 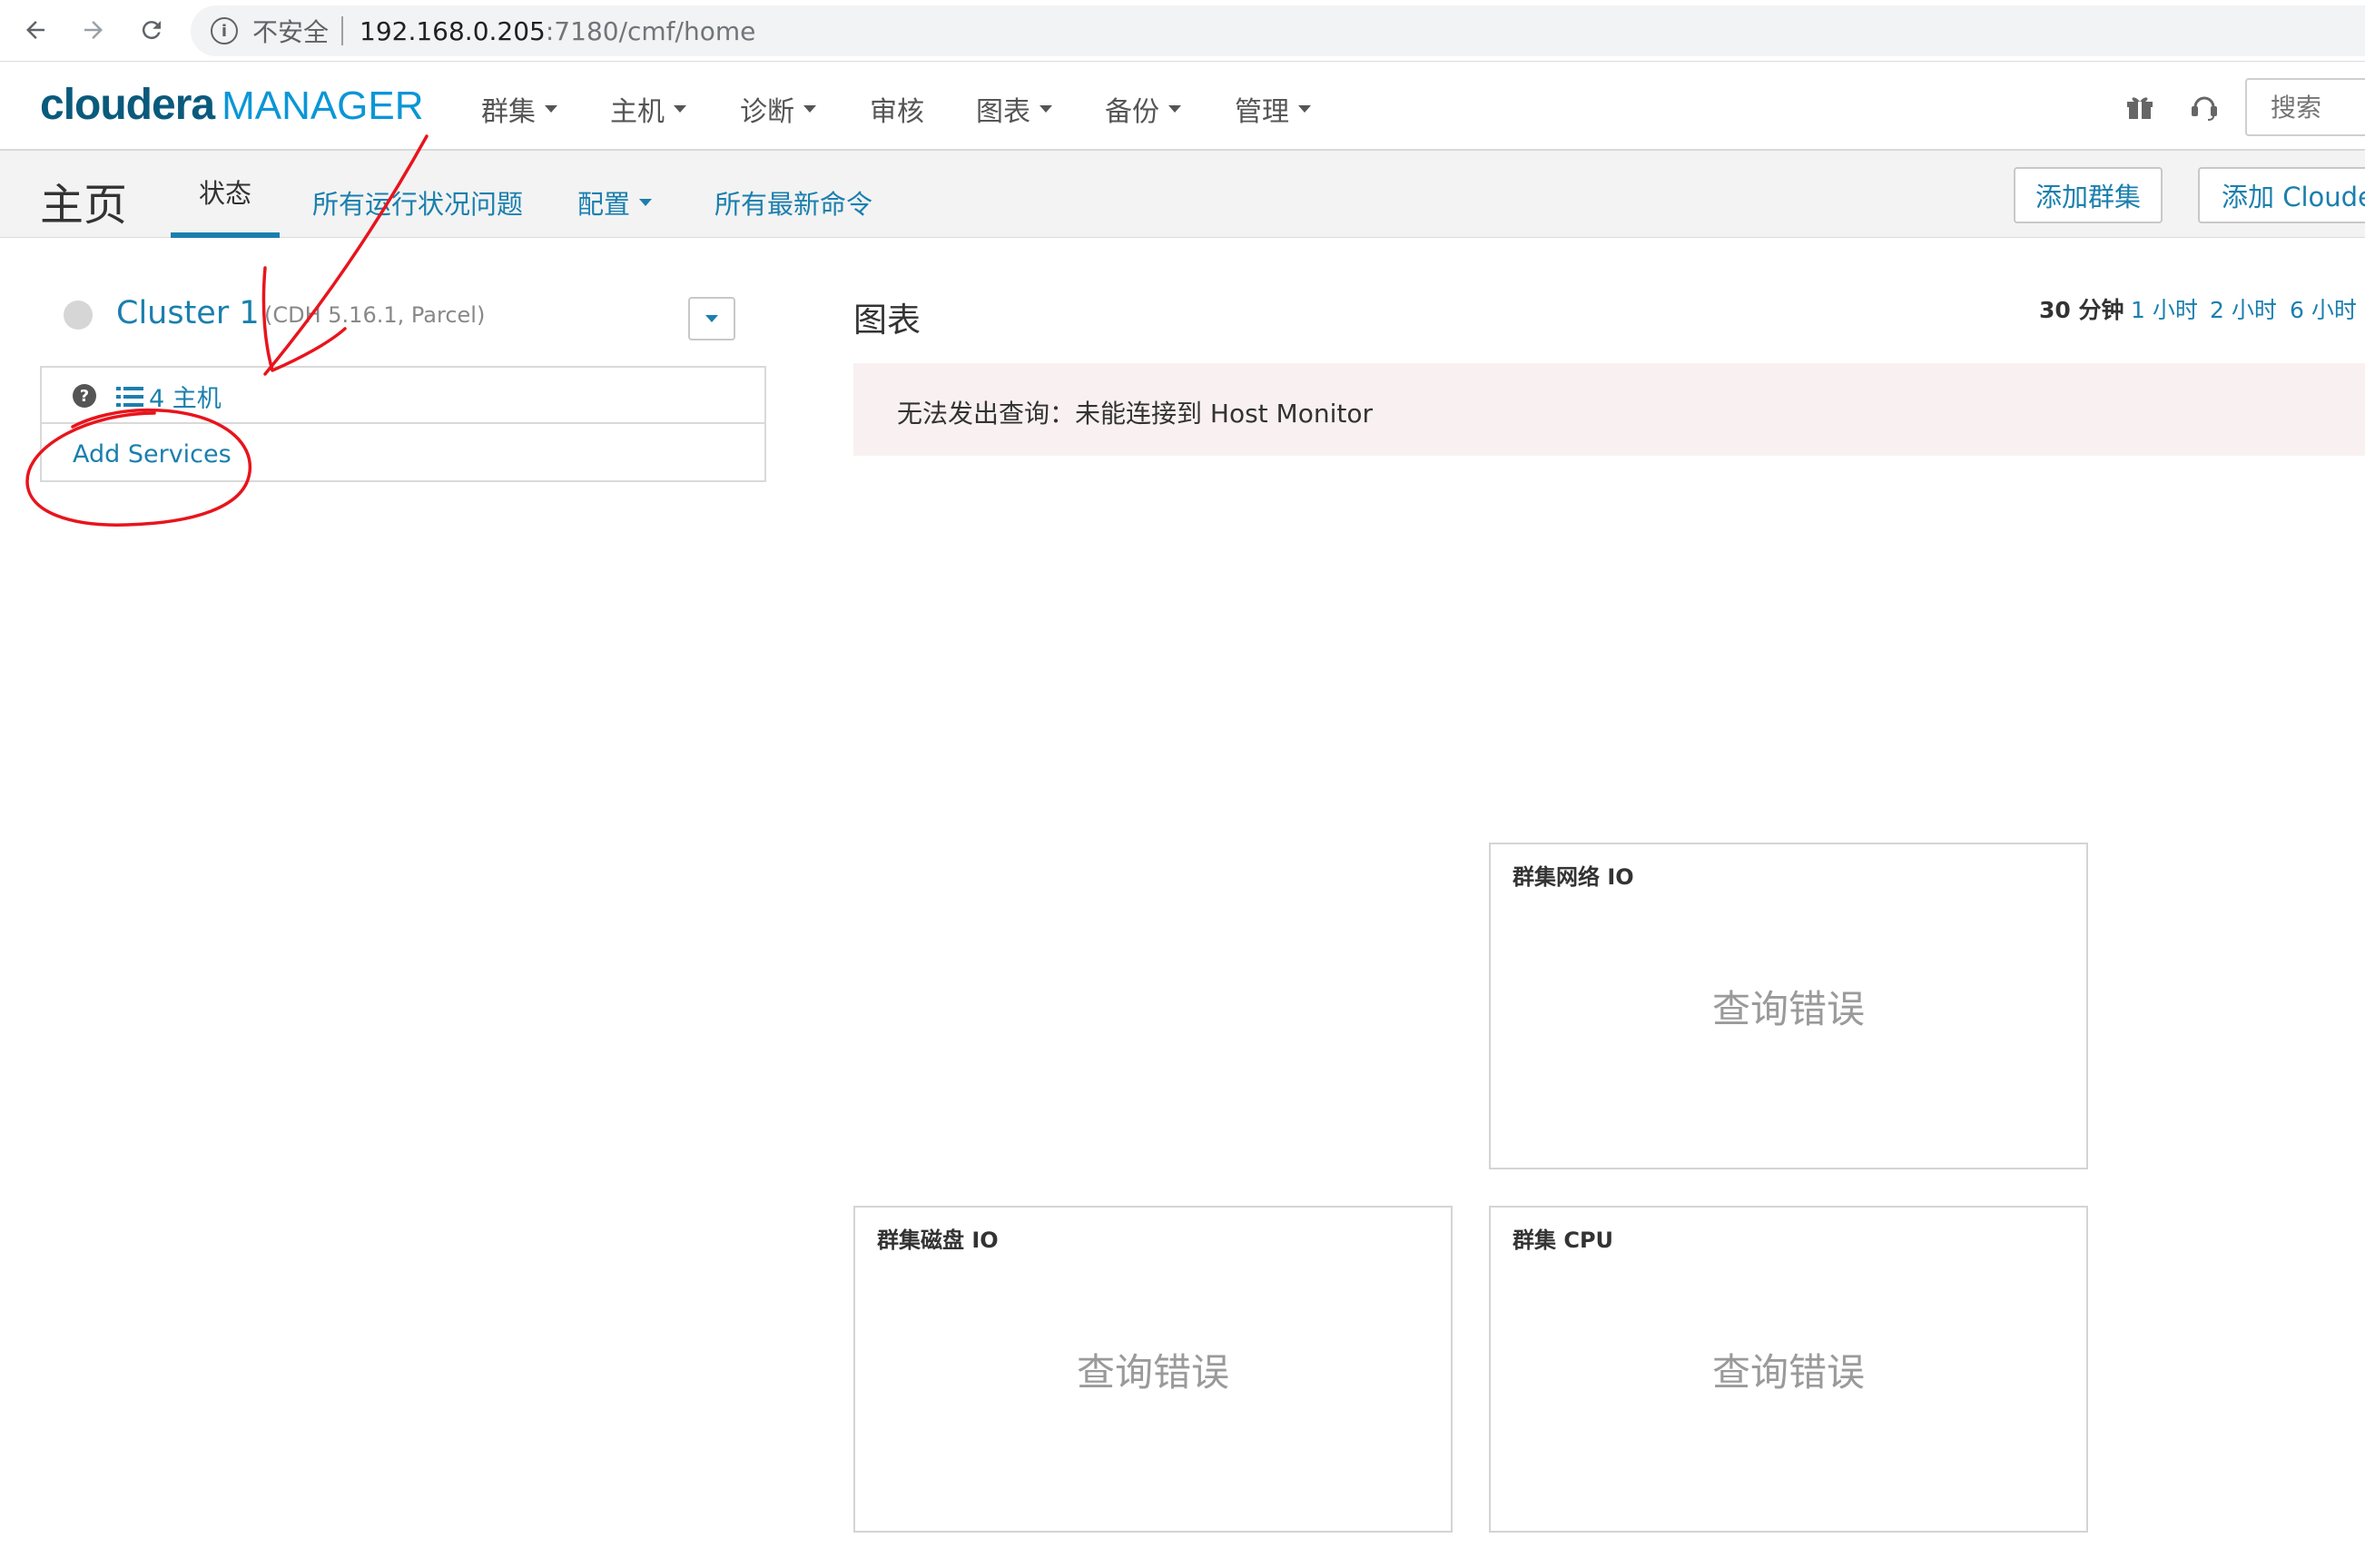 What do you see at coordinates (1182, 195) in the screenshot?
I see `page-header: 主页 状态 所有运行状况问题 配置 所有最新命令 添加群集 添加 Clouder` at bounding box center [1182, 195].